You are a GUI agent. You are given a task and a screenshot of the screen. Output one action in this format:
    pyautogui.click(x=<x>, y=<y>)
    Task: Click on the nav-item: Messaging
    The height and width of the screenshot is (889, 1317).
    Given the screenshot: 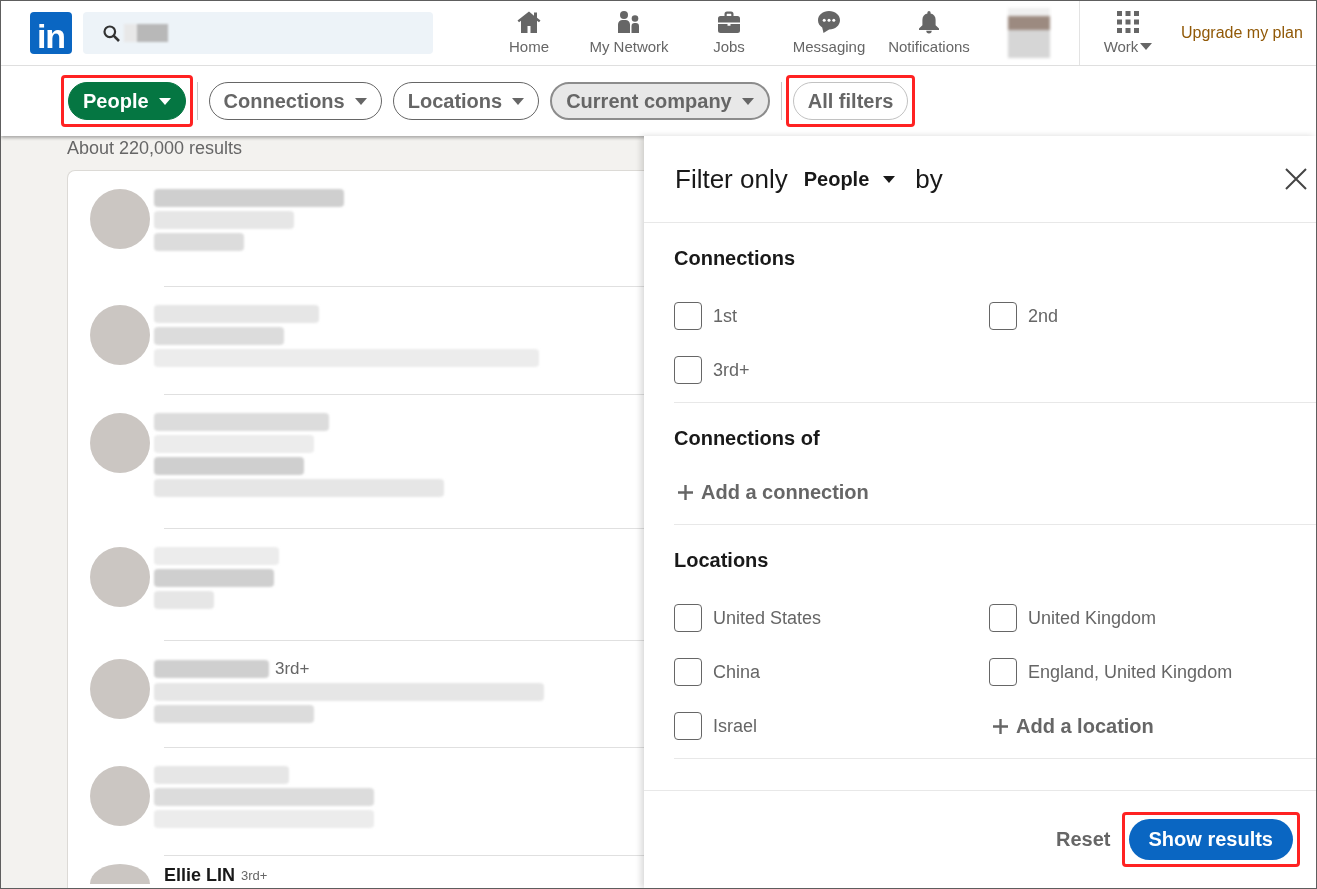 What is the action you would take?
    pyautogui.click(x=829, y=33)
    